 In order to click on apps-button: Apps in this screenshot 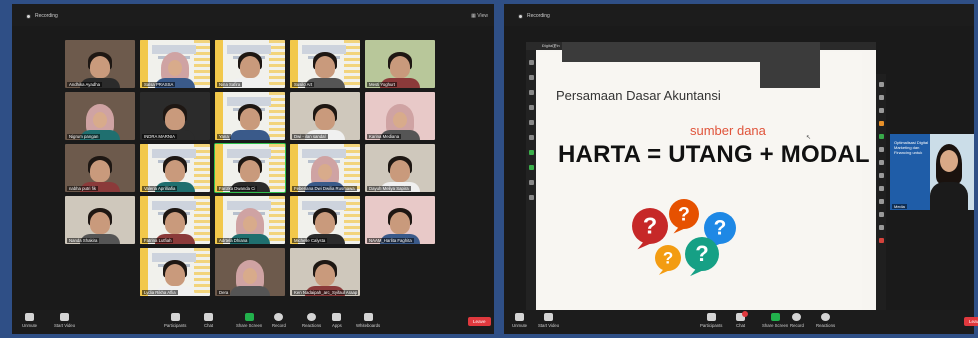, I will do `click(337, 320)`.